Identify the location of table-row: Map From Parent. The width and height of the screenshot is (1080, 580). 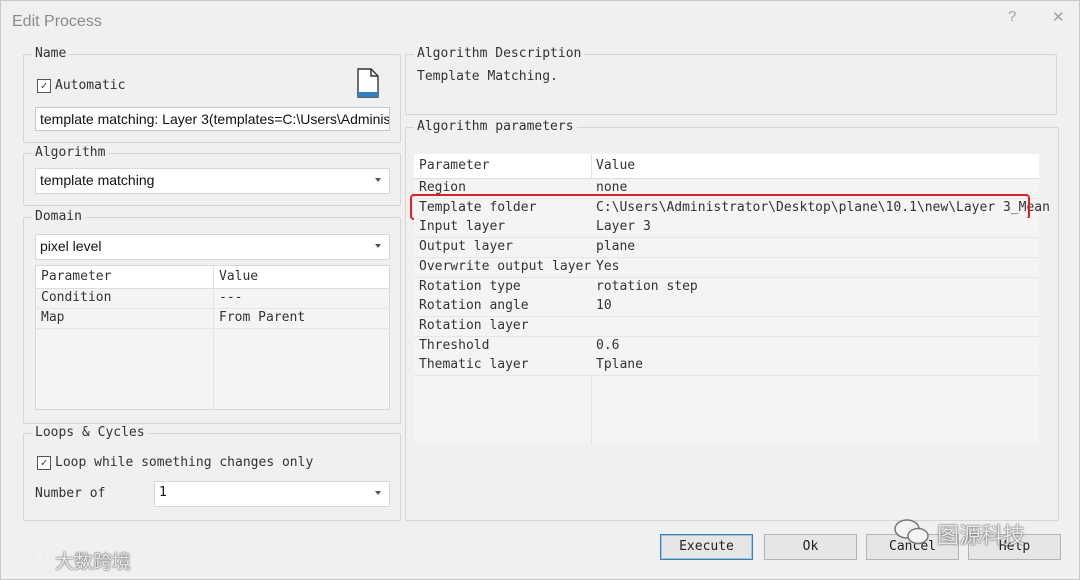
(212, 319).